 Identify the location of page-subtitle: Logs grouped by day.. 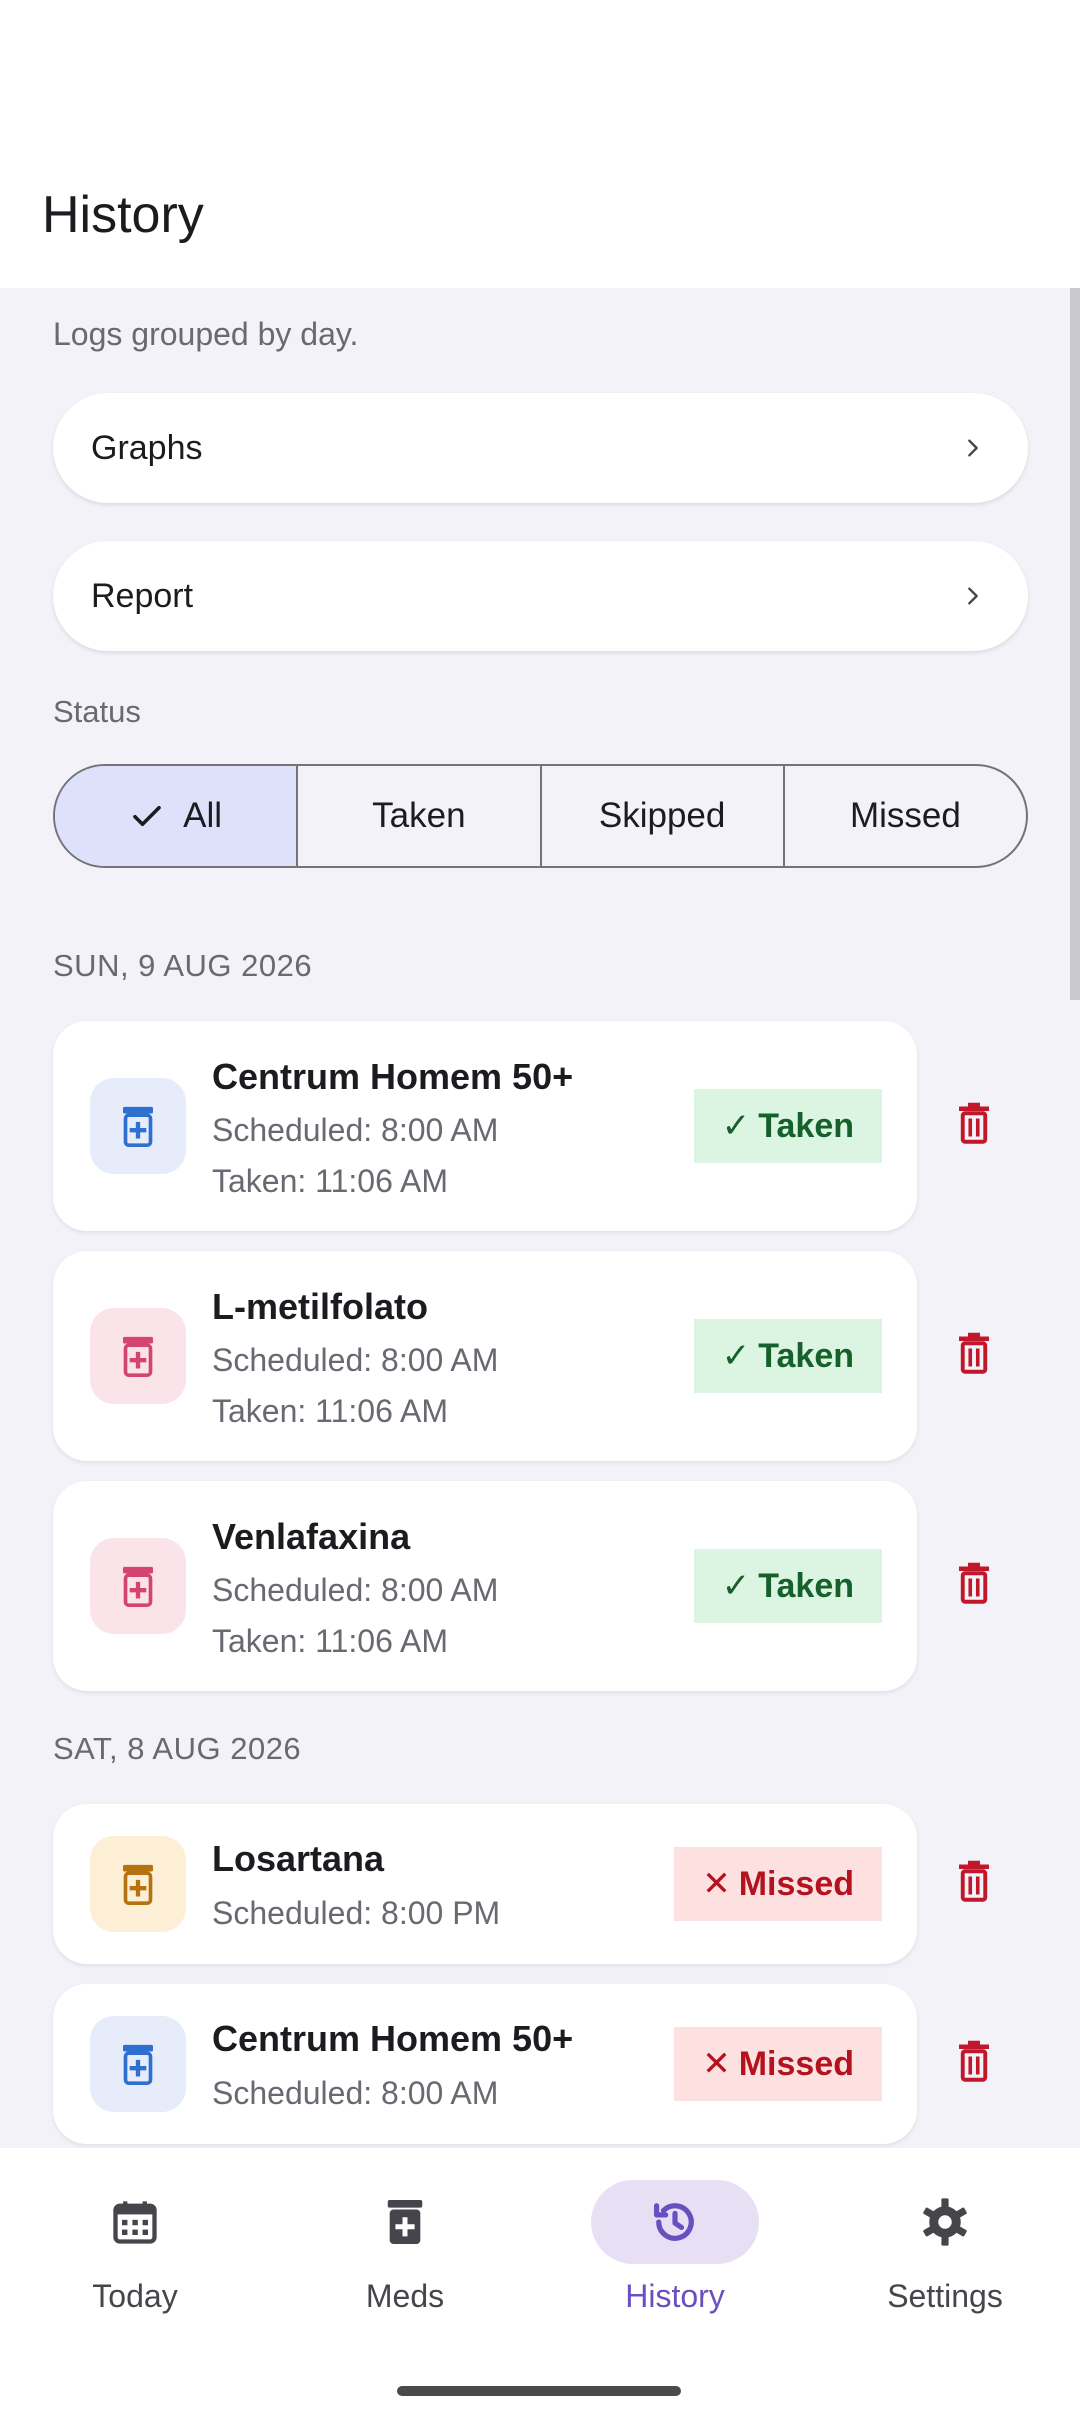
(206, 334).